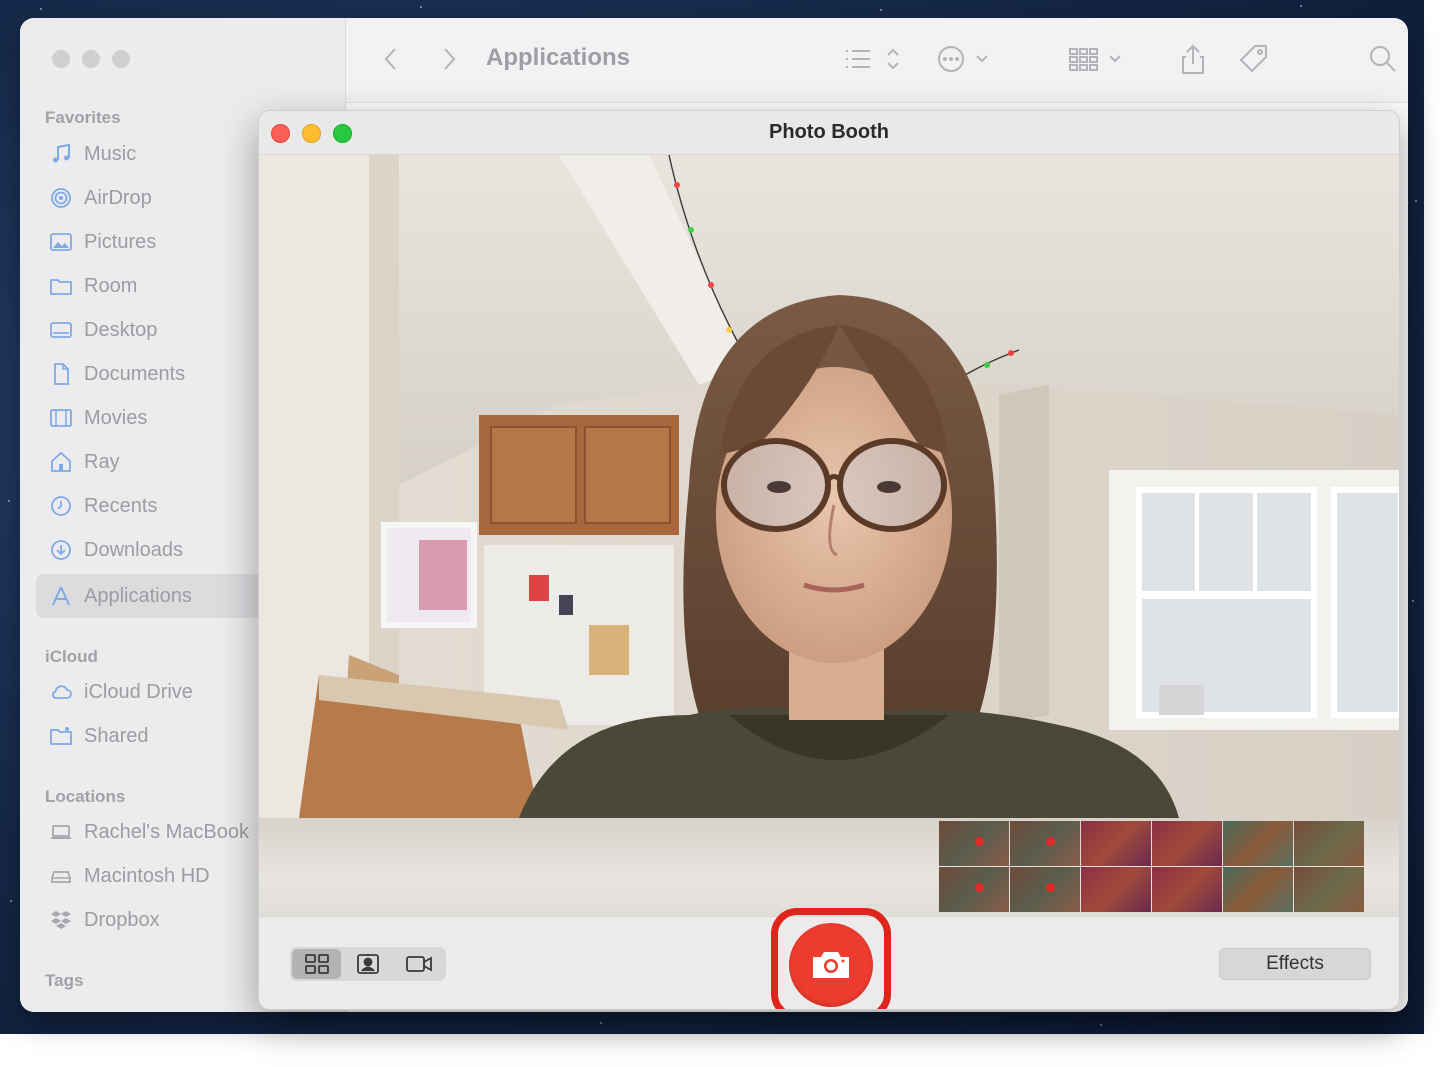  What do you see at coordinates (122, 919) in the screenshot?
I see `sidebar-item-label: Dropbox` at bounding box center [122, 919].